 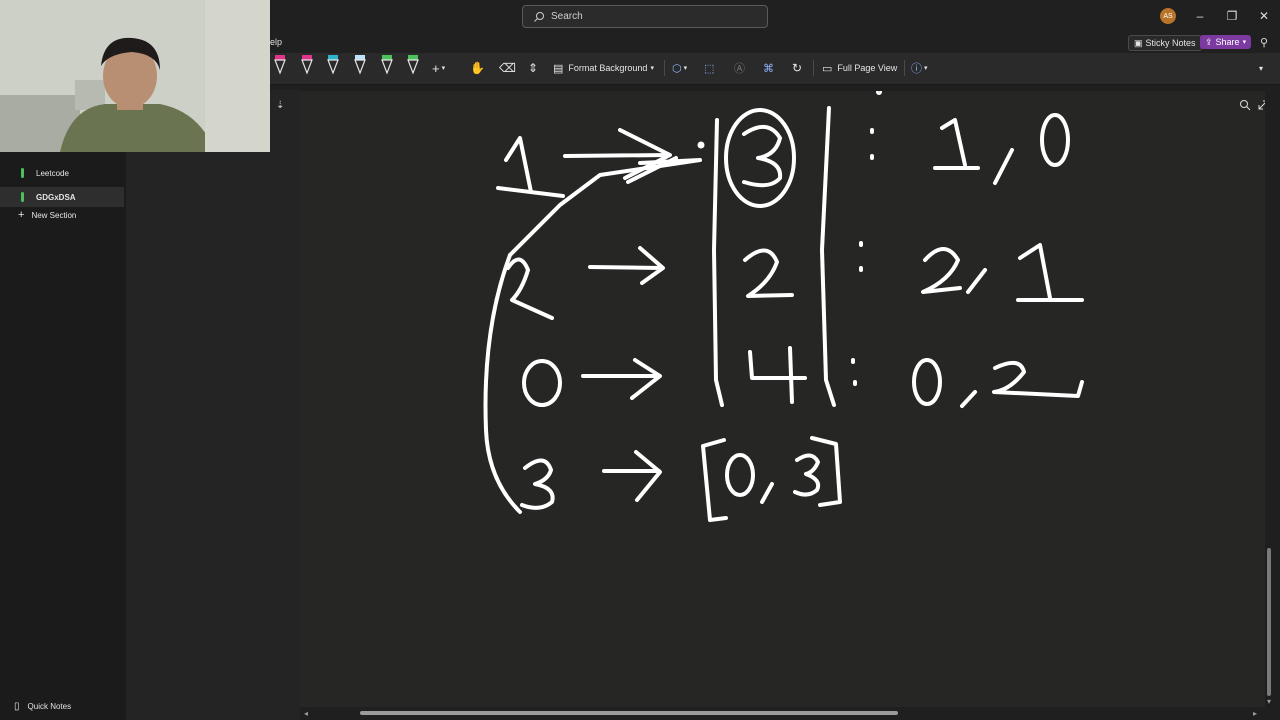 I want to click on share-button: ⇪ Share ▾, so click(x=1226, y=42).